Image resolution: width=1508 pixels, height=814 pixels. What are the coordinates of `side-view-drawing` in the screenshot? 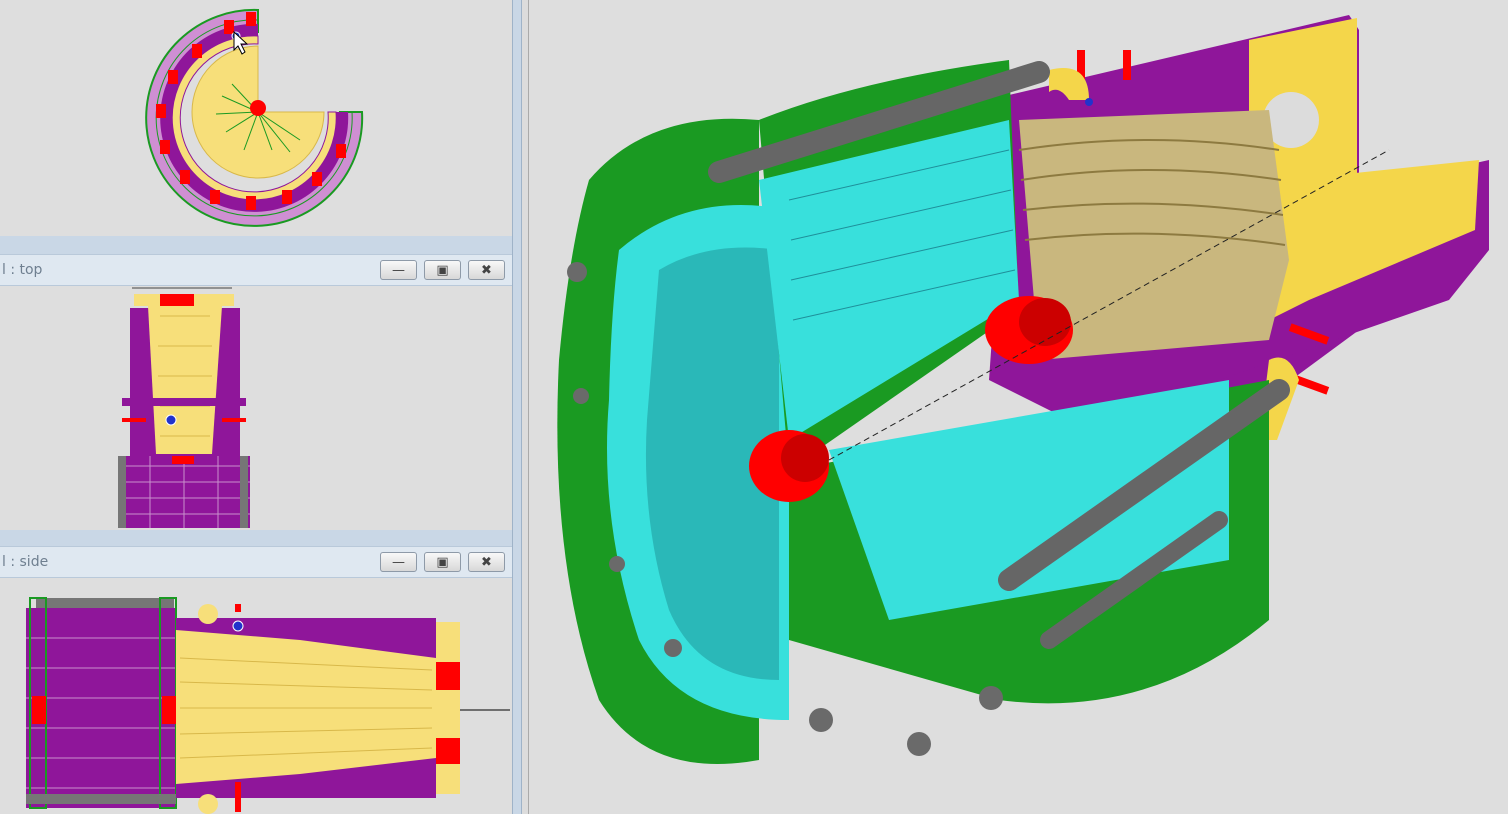 It's located at (268, 705).